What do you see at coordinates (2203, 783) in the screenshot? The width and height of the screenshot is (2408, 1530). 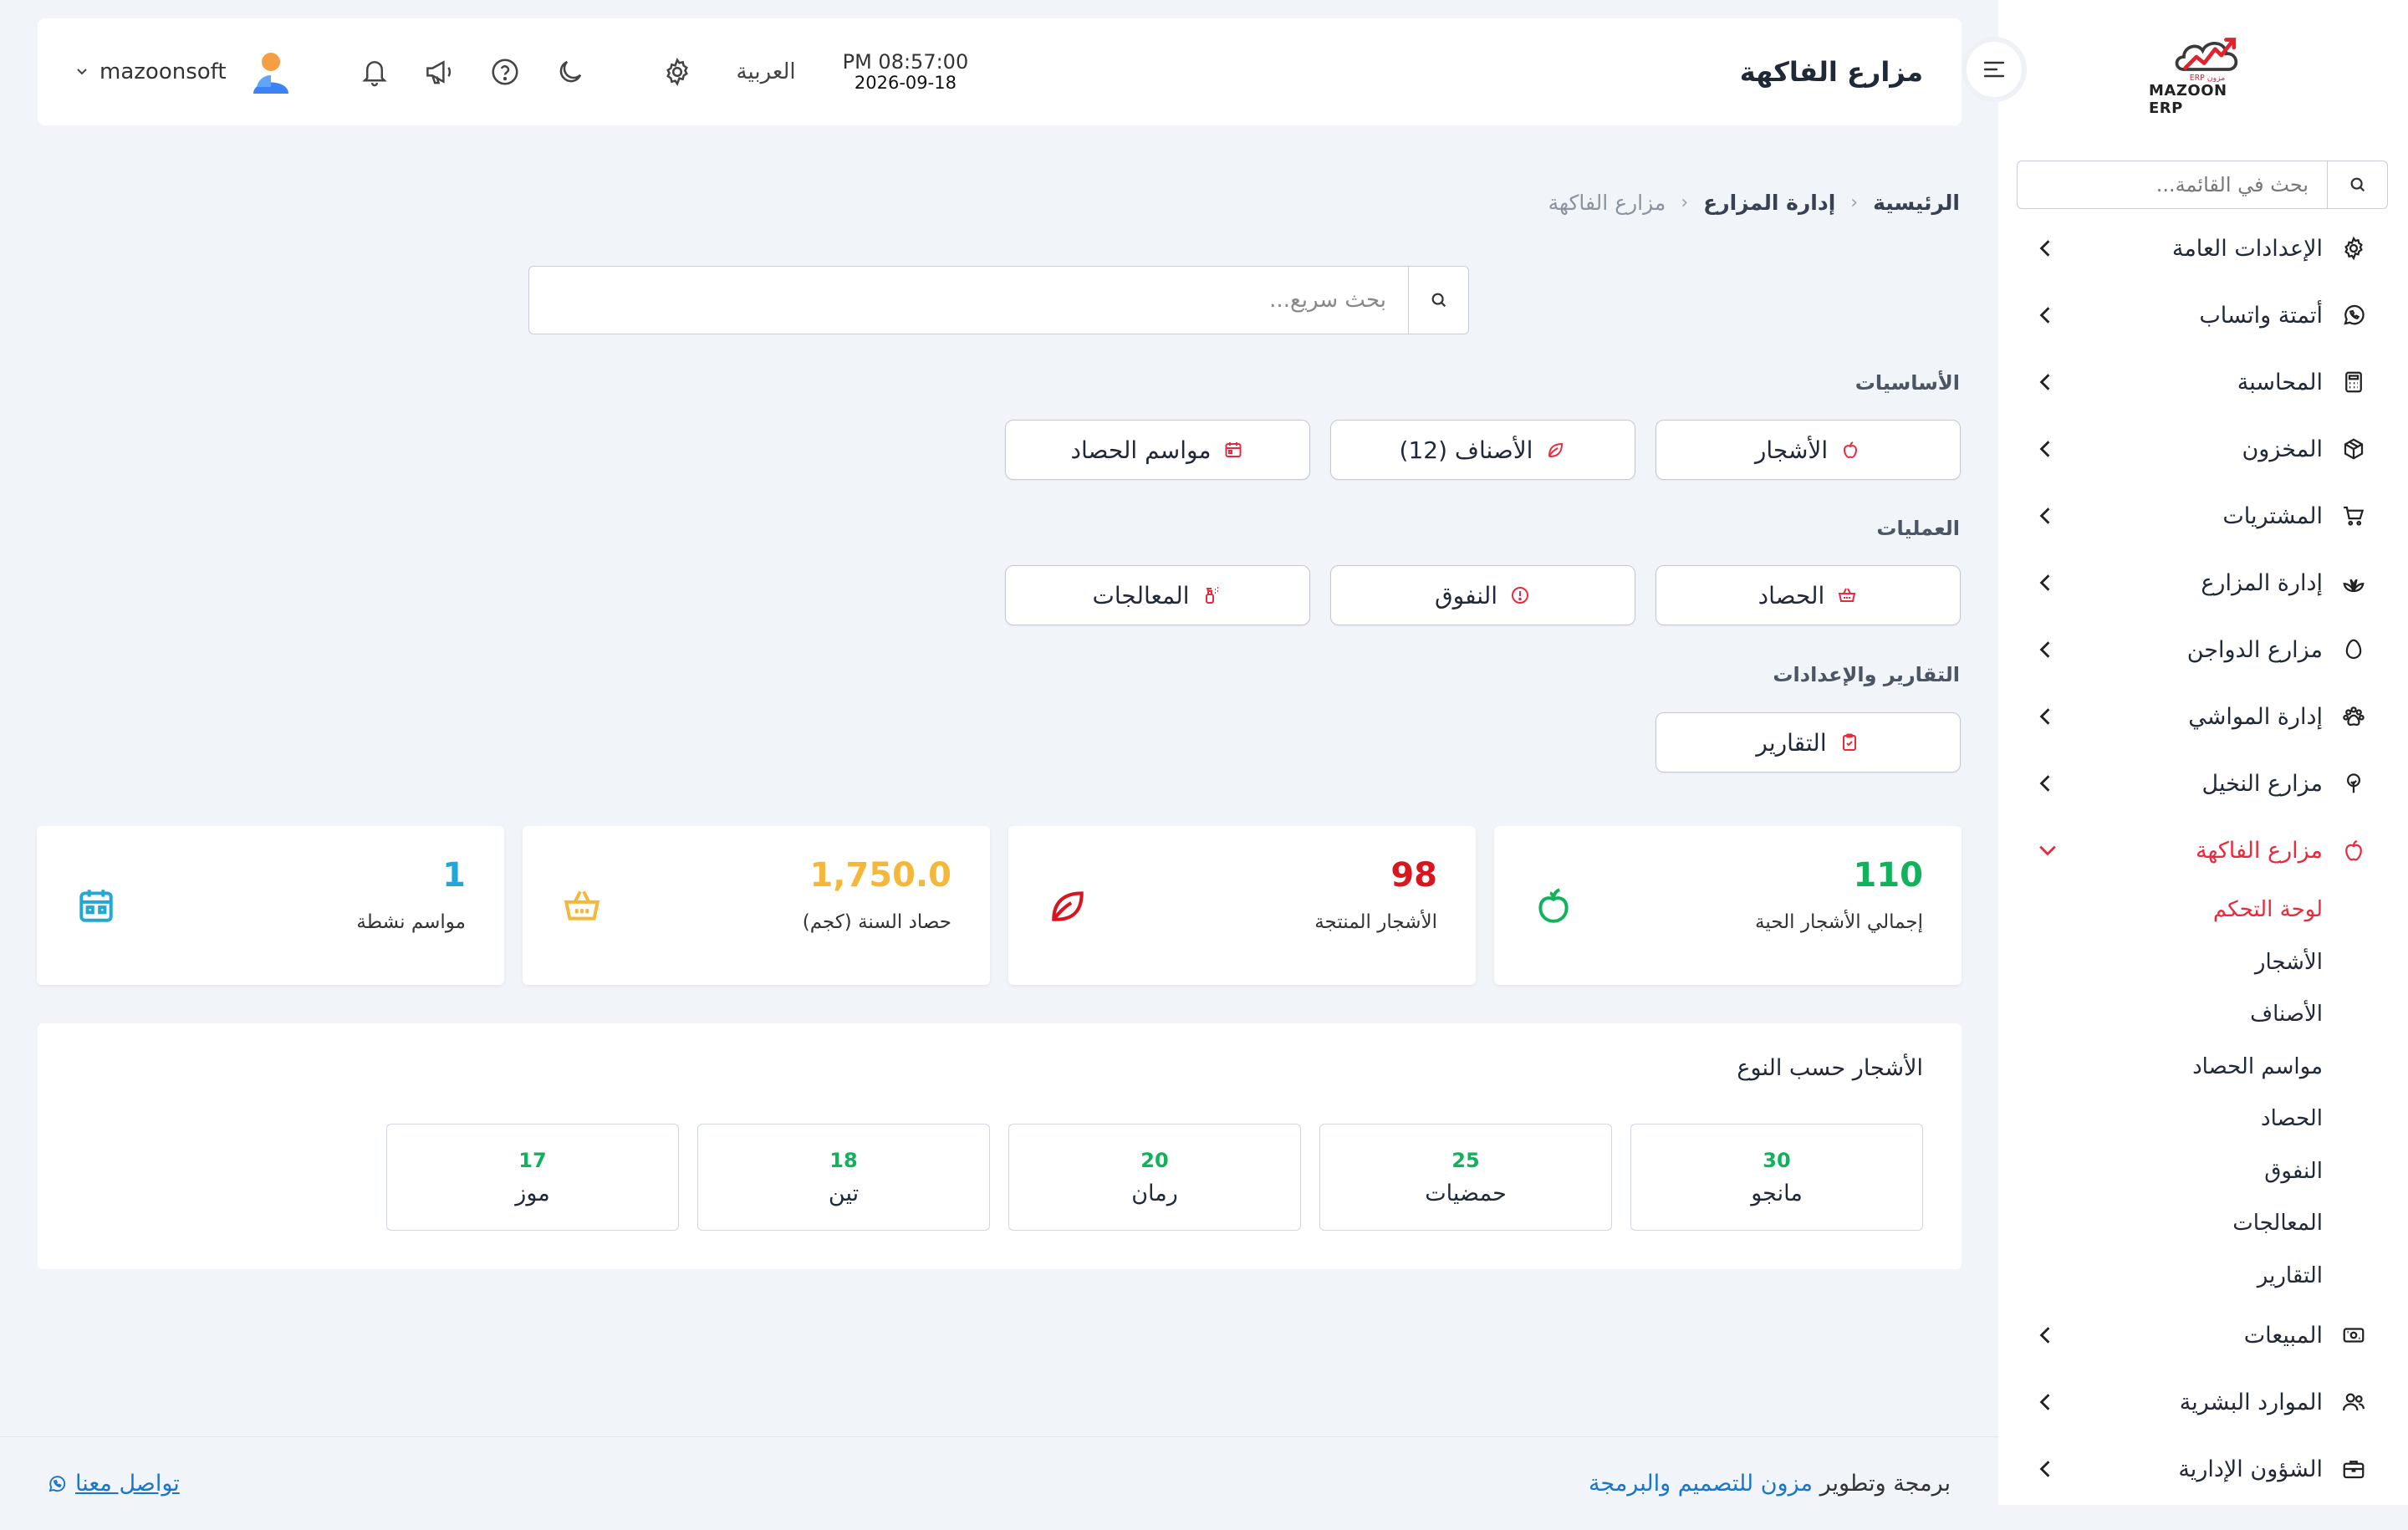 I see `sidebar-item-palm-farms: مزارع النخيل` at bounding box center [2203, 783].